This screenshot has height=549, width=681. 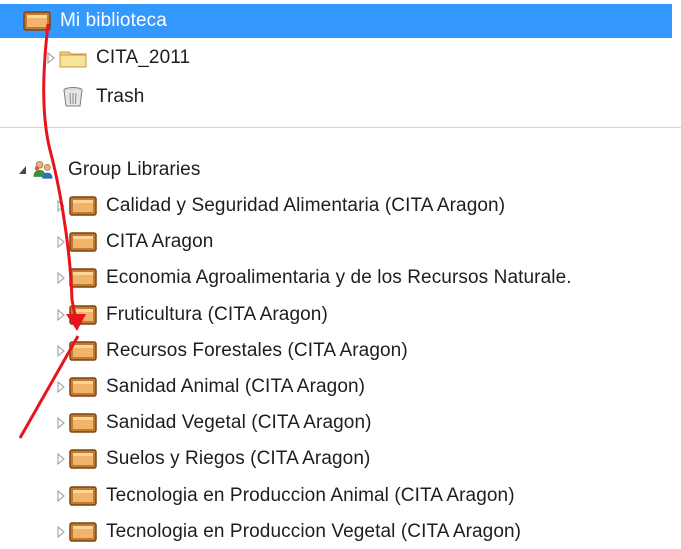 I want to click on group-library-label: Sanidad Vegetal (CITA Aragon), so click(x=239, y=422).